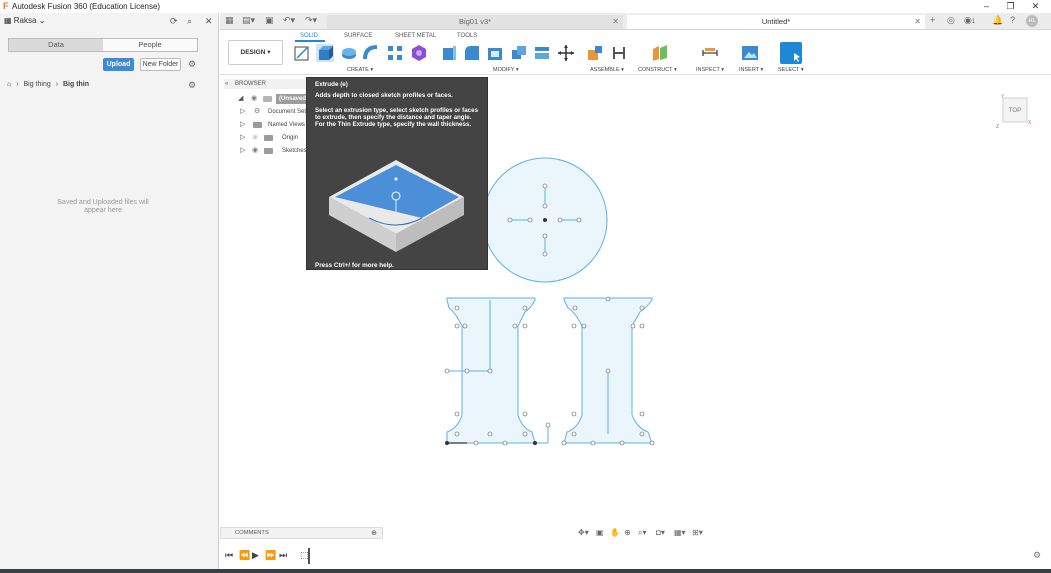 This screenshot has width=1051, height=573. I want to click on press-pull-icon, so click(449, 53).